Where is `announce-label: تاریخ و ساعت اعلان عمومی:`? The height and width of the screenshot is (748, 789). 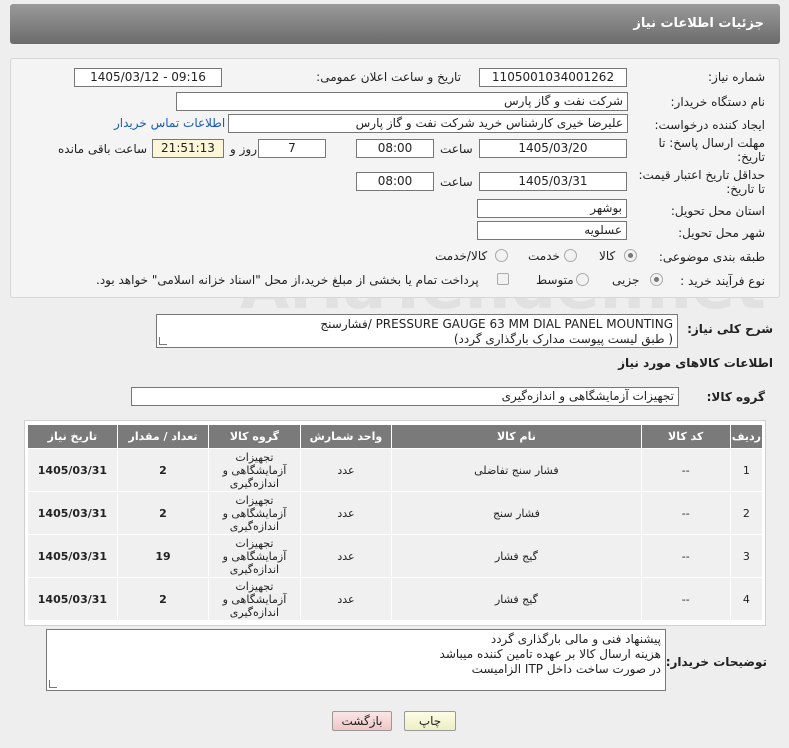 announce-label: تاریخ و ساعت اعلان عمومی: is located at coordinates (388, 77).